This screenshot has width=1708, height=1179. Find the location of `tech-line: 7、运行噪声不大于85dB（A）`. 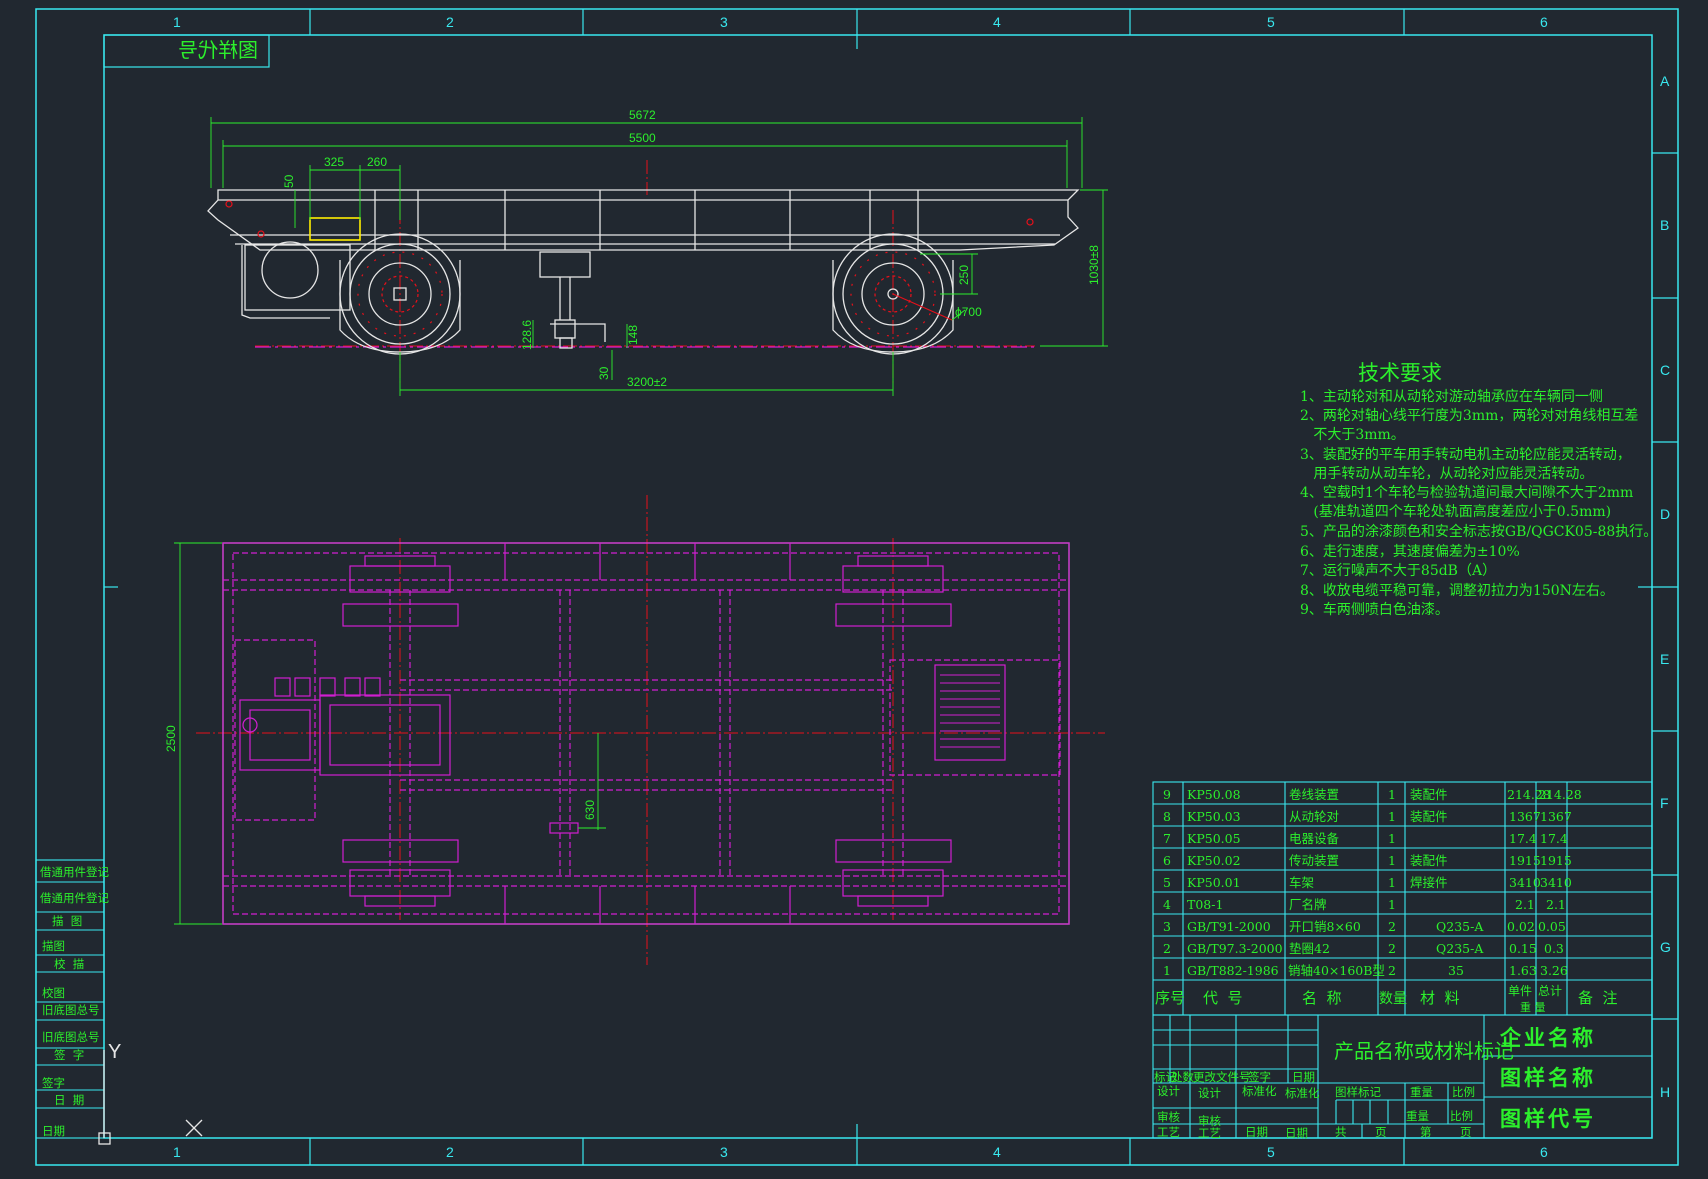

tech-line: 7、运行噪声不大于85dB（A） is located at coordinates (1398, 571).